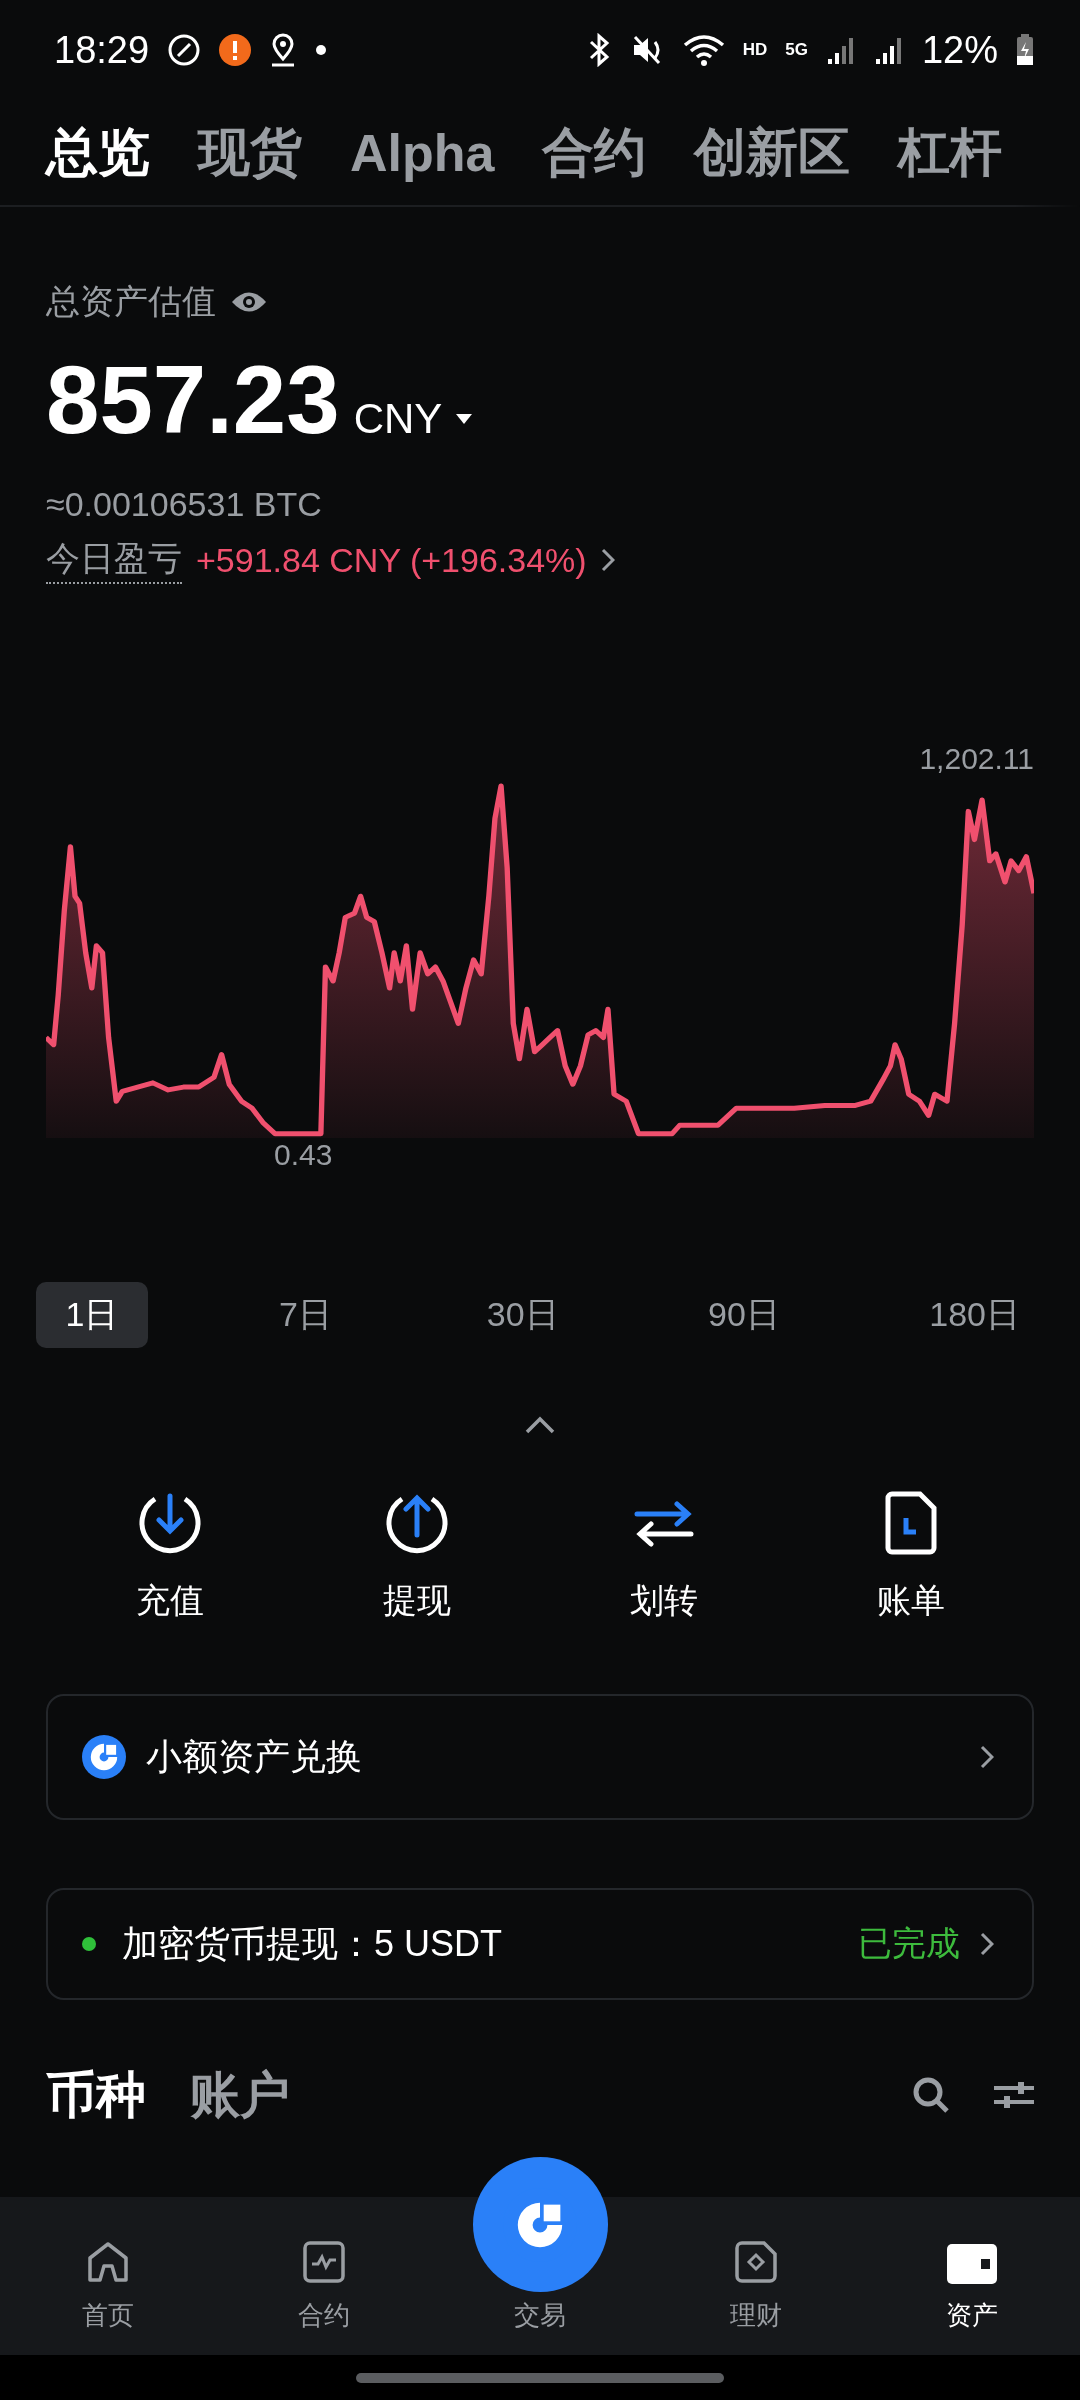 The height and width of the screenshot is (2400, 1080). I want to click on diamond-card-icon, so click(756, 2262).